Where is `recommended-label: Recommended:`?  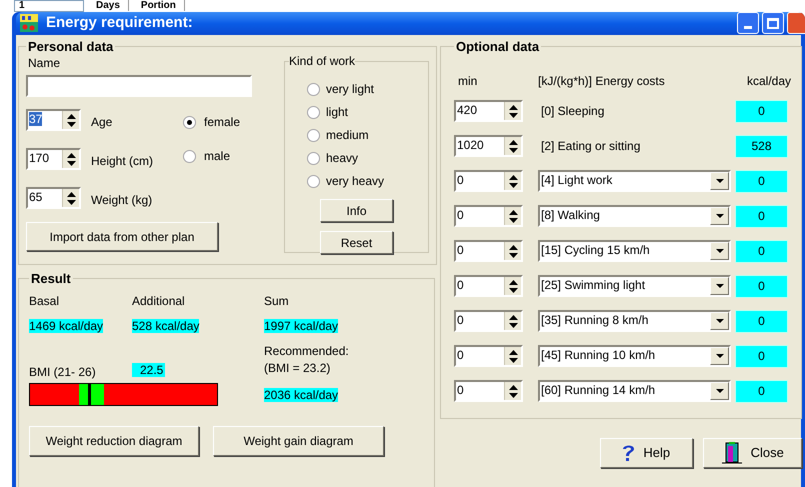
recommended-label: Recommended: is located at coordinates (307, 351).